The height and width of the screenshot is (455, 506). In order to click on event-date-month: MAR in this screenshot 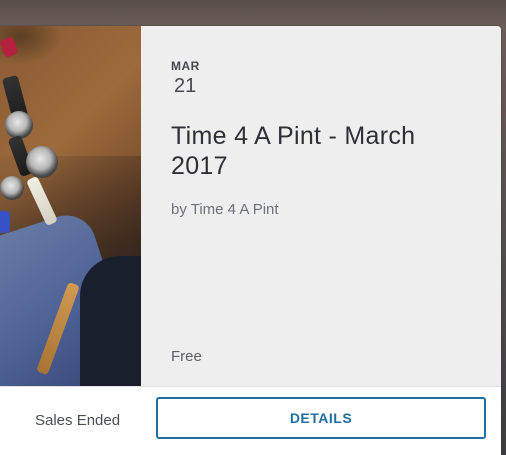, I will do `click(185, 66)`.